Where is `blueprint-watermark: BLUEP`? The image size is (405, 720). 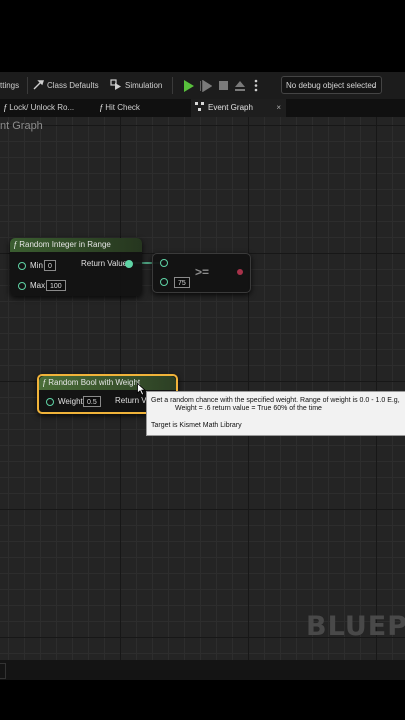 blueprint-watermark: BLUEP is located at coordinates (355, 626).